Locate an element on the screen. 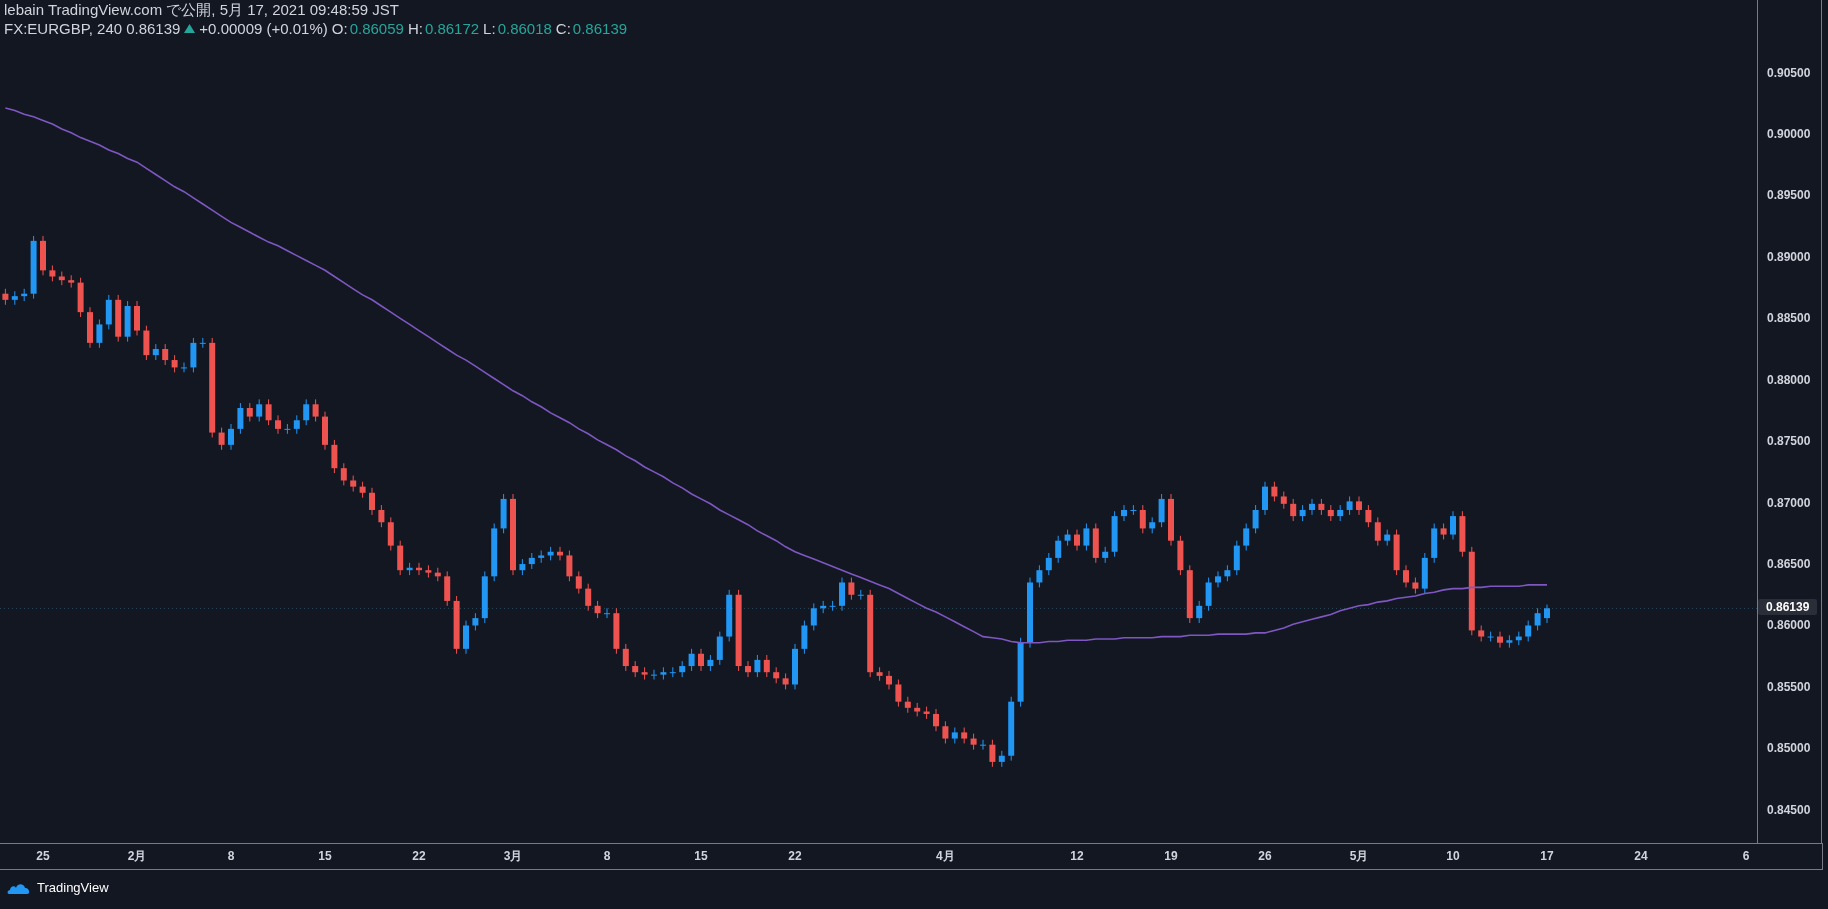  published-info: lebain TradingView.com で公開, 5月 17, 2021 09:48:59 JST is located at coordinates (202, 9).